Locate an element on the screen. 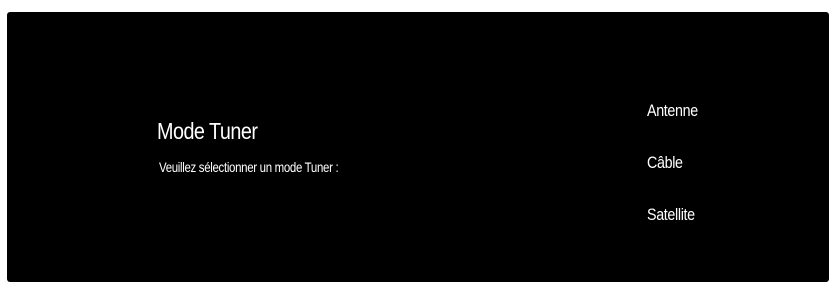 The width and height of the screenshot is (837, 286). screen-prompt: Veuillez sélectionner un mode Tuner : is located at coordinates (249, 167).